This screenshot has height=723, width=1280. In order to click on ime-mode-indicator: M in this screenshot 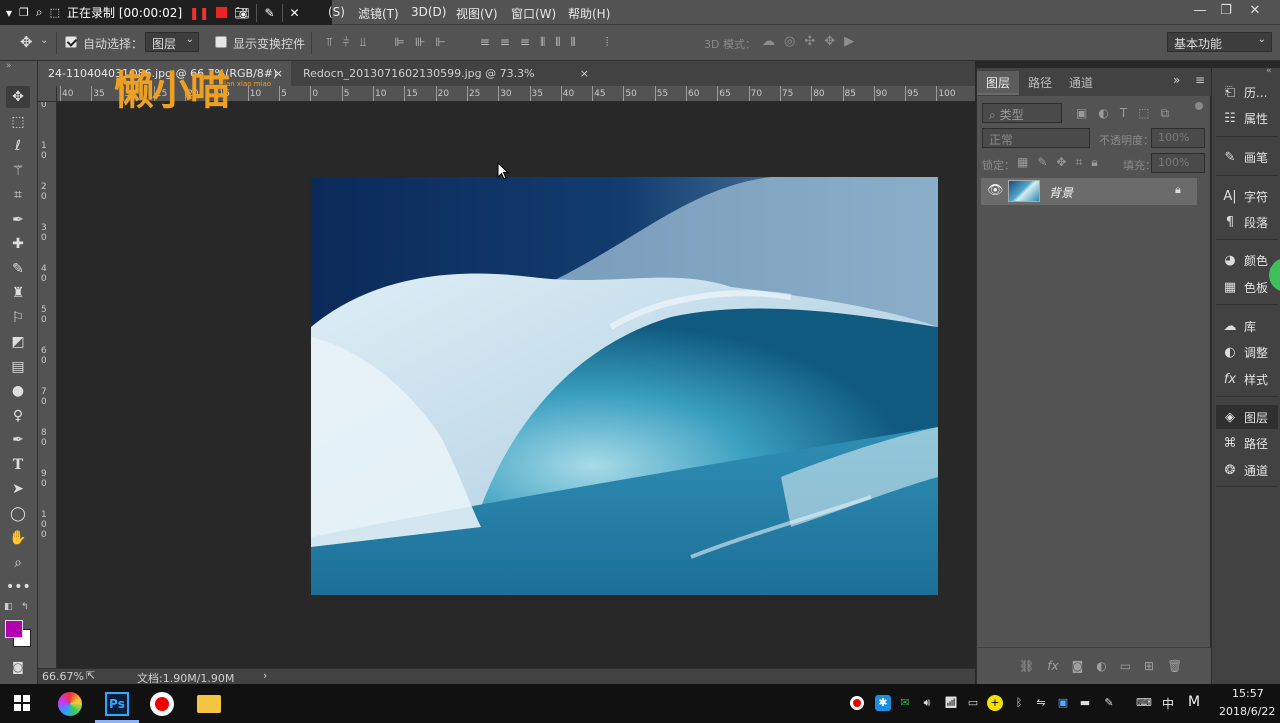, I will do `click(1194, 702)`.